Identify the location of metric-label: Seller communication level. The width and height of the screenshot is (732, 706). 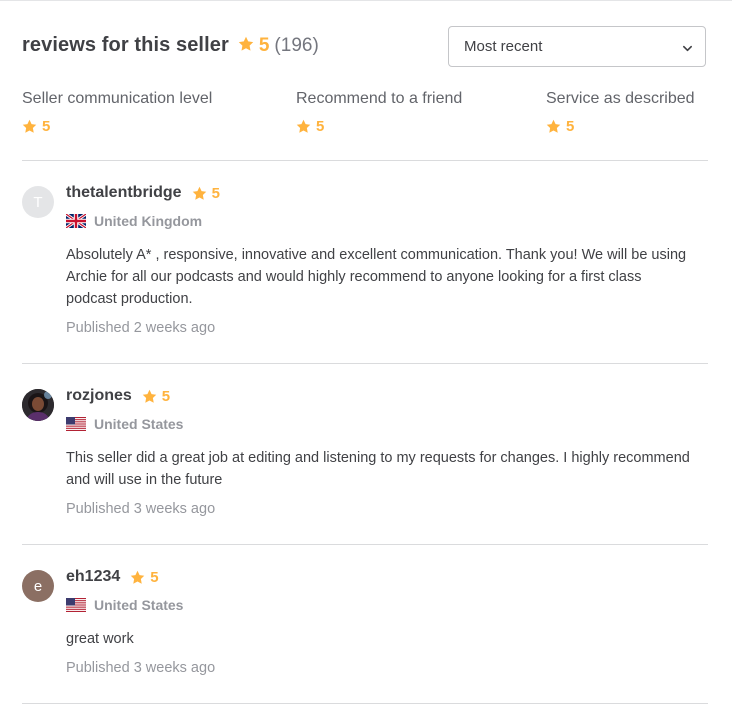
(117, 98).